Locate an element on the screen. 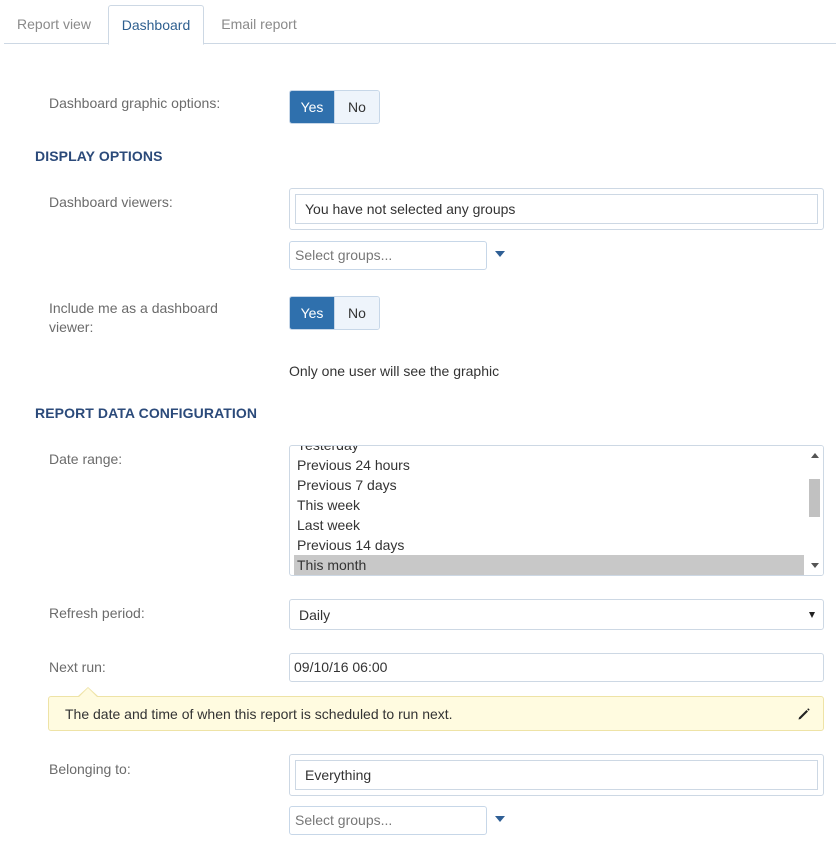  report-data-heading: REPORT DATA CONFIGURATION is located at coordinates (146, 413).